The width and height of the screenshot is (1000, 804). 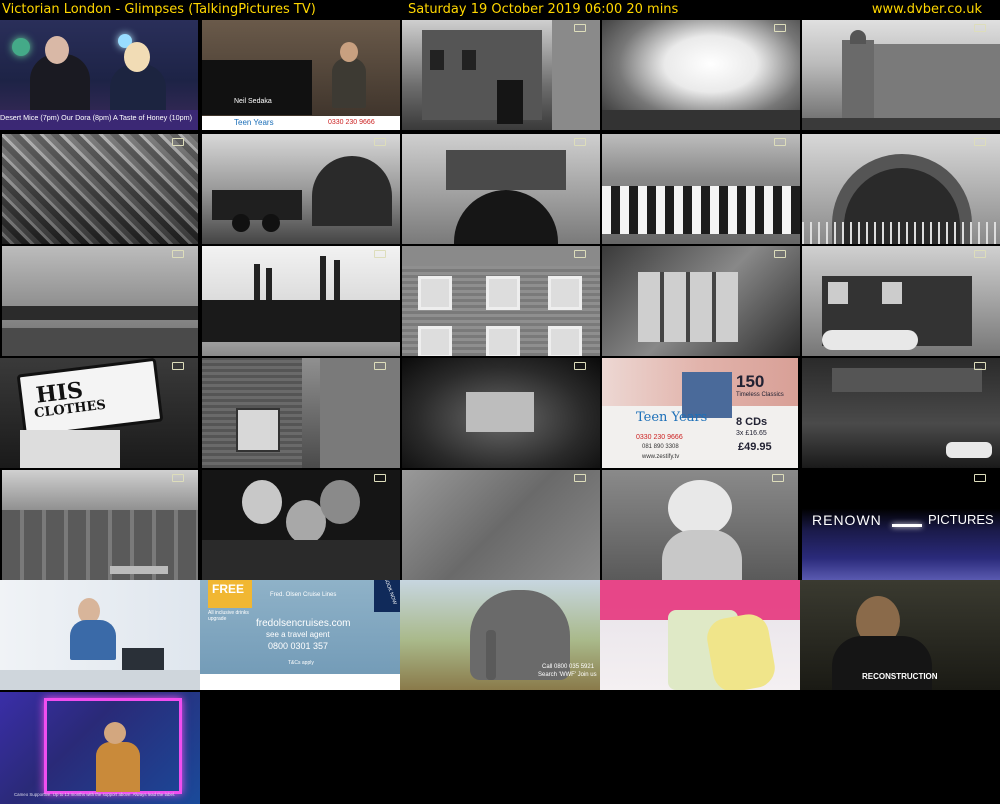 I want to click on thumbnail-19-cds: 8 CDs, so click(x=752, y=422).